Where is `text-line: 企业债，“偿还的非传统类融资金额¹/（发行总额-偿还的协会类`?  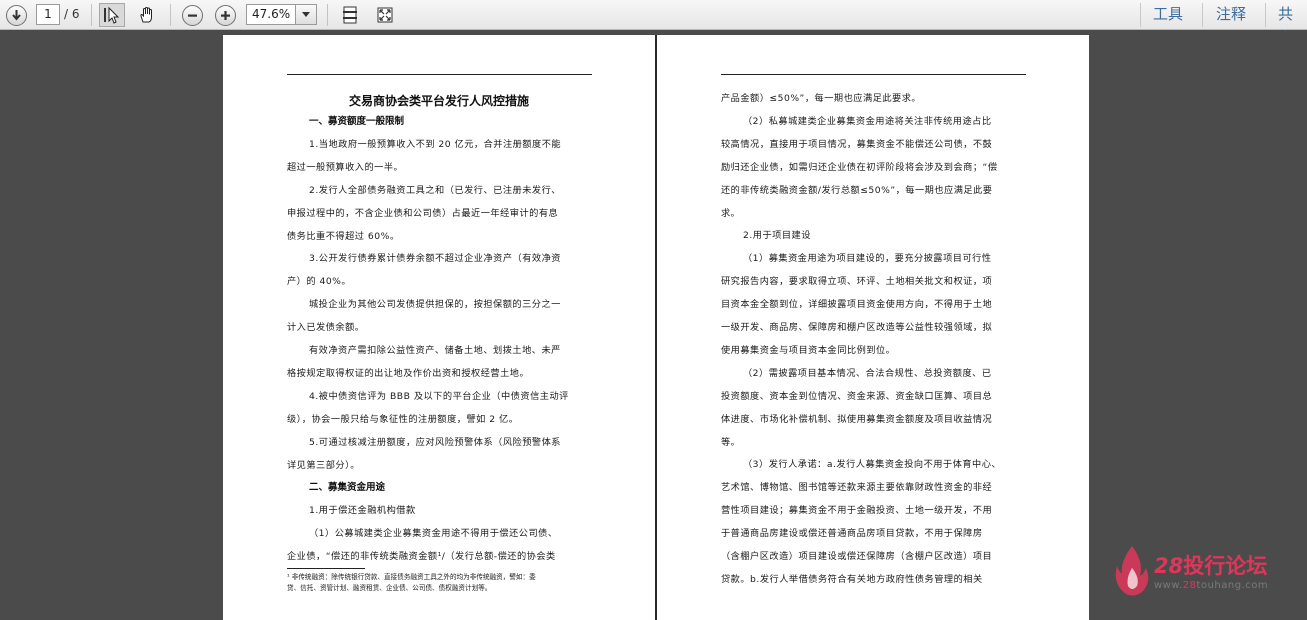 text-line: 企业债，“偿还的非传统类融资金额¹/（发行总额-偿还的协会类 is located at coordinates (421, 557).